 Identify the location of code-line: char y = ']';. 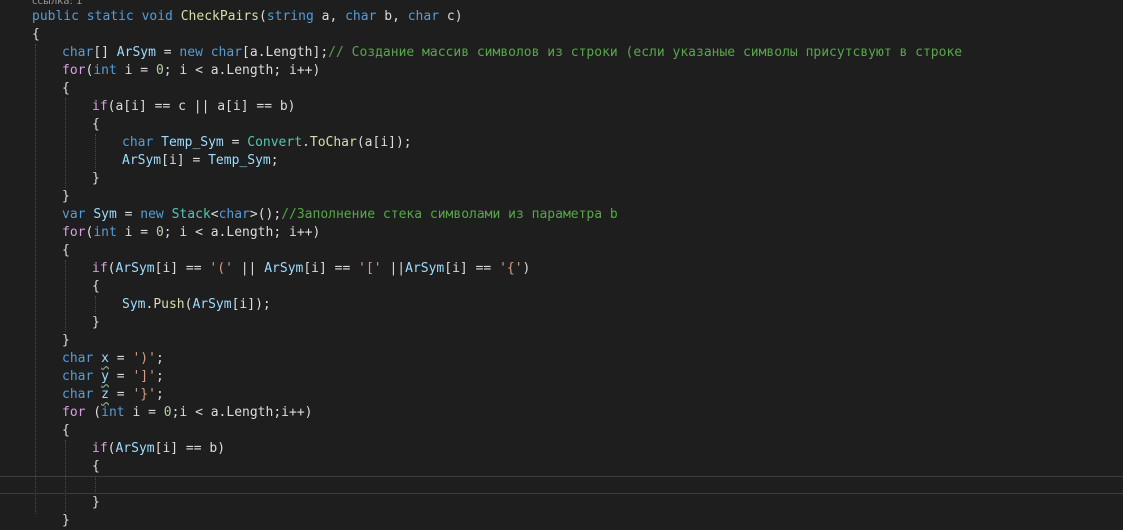
(113, 377).